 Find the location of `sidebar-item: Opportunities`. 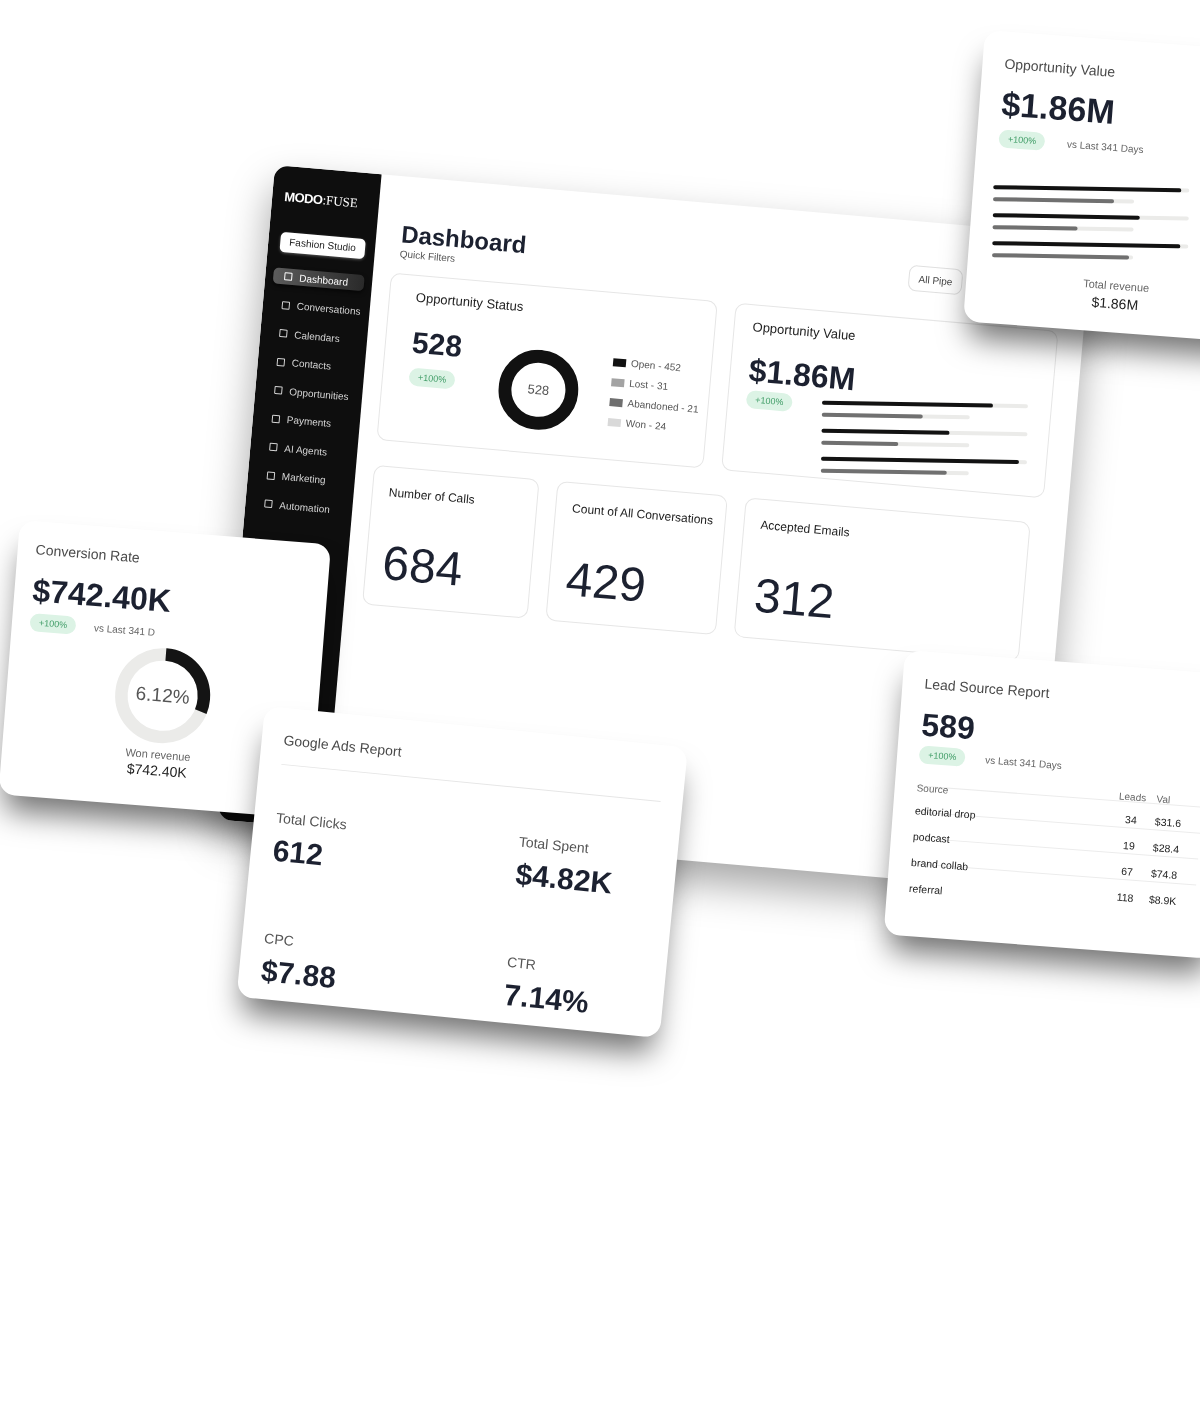

sidebar-item: Opportunities is located at coordinates (308, 392).